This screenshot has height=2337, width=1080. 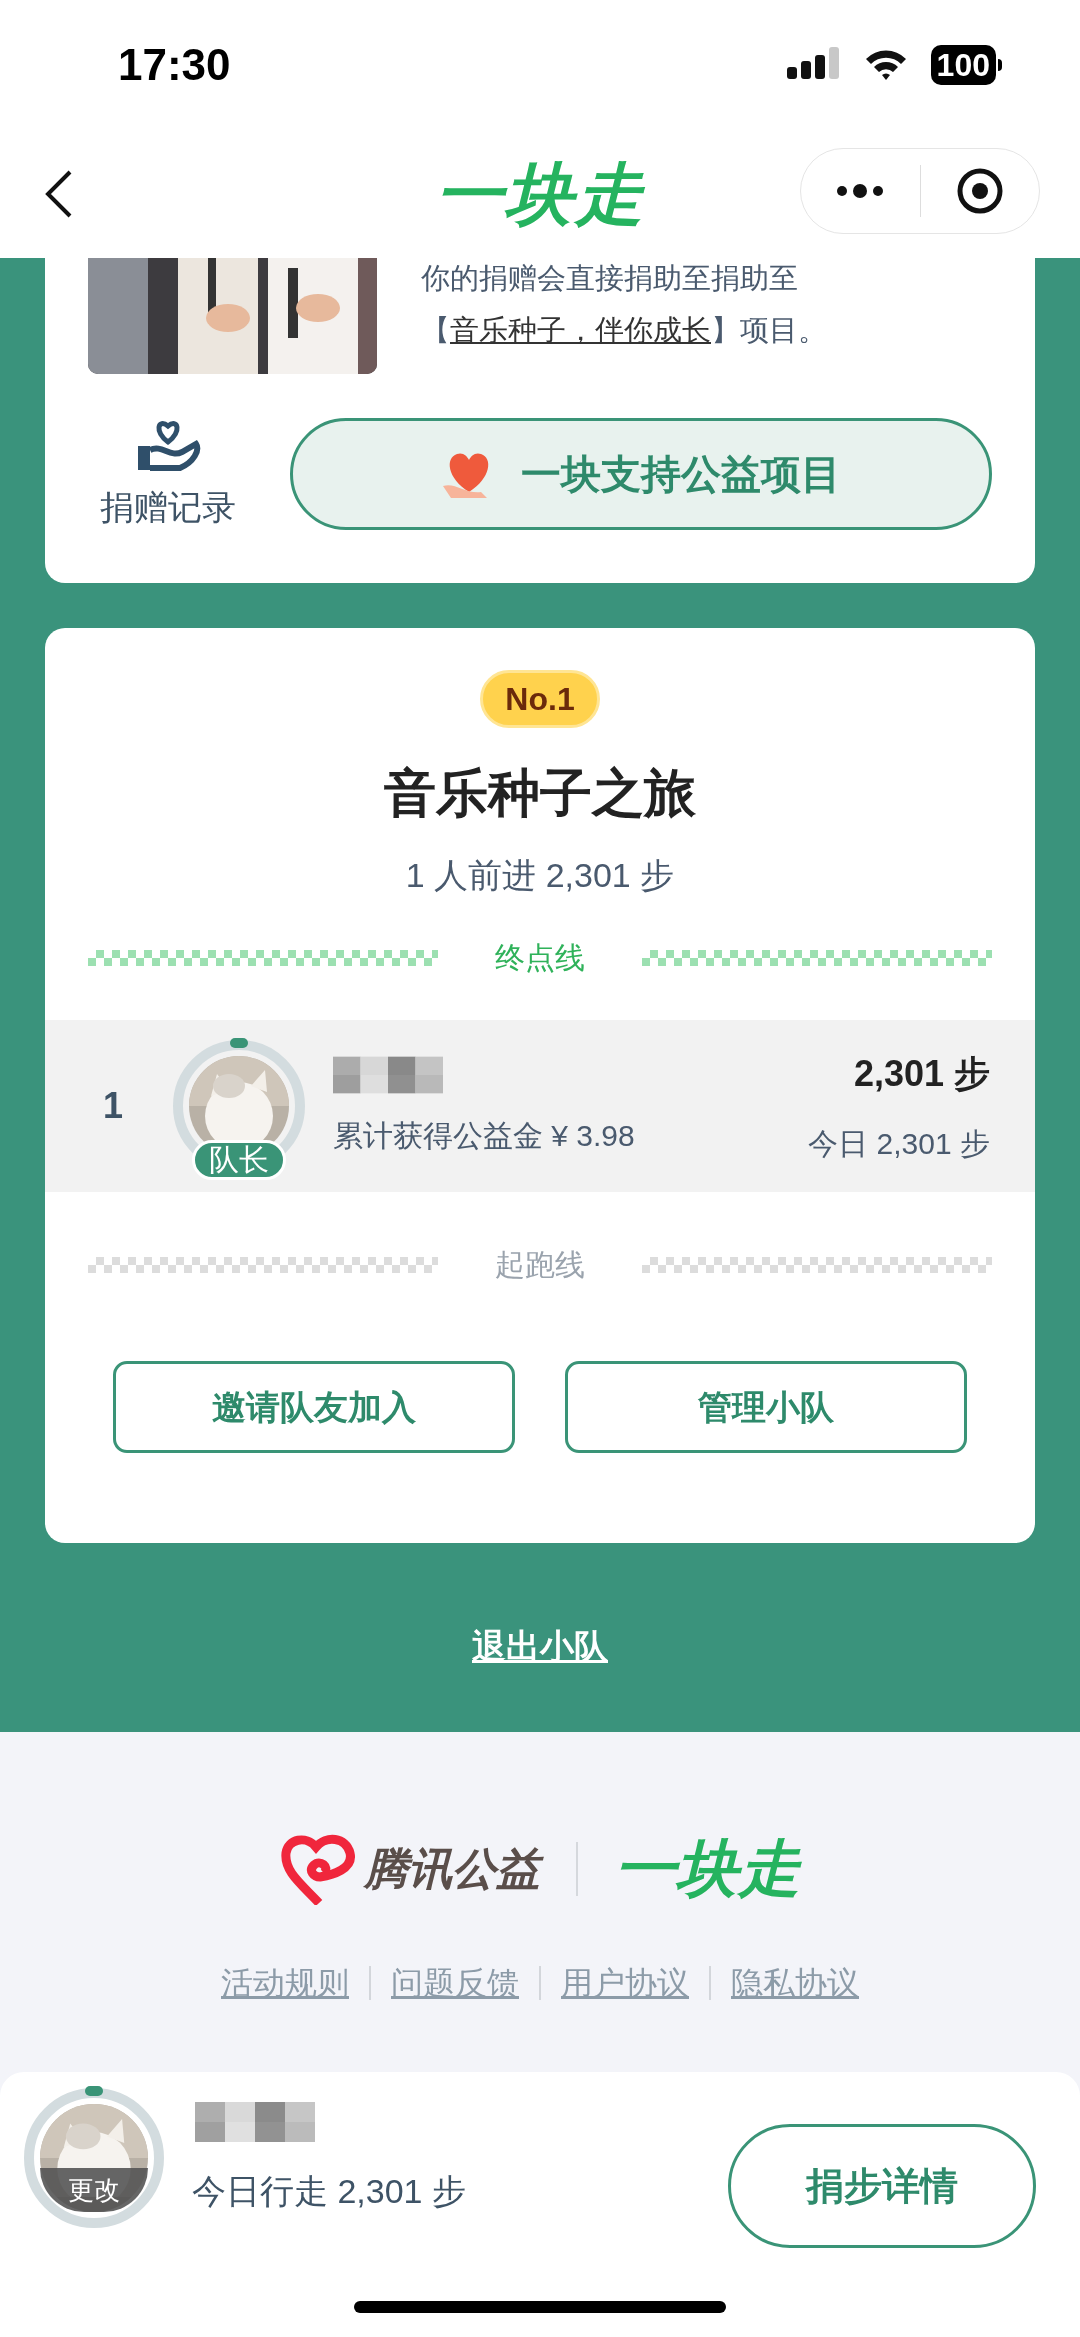 What do you see at coordinates (174, 65) in the screenshot?
I see `status-time: 17:30` at bounding box center [174, 65].